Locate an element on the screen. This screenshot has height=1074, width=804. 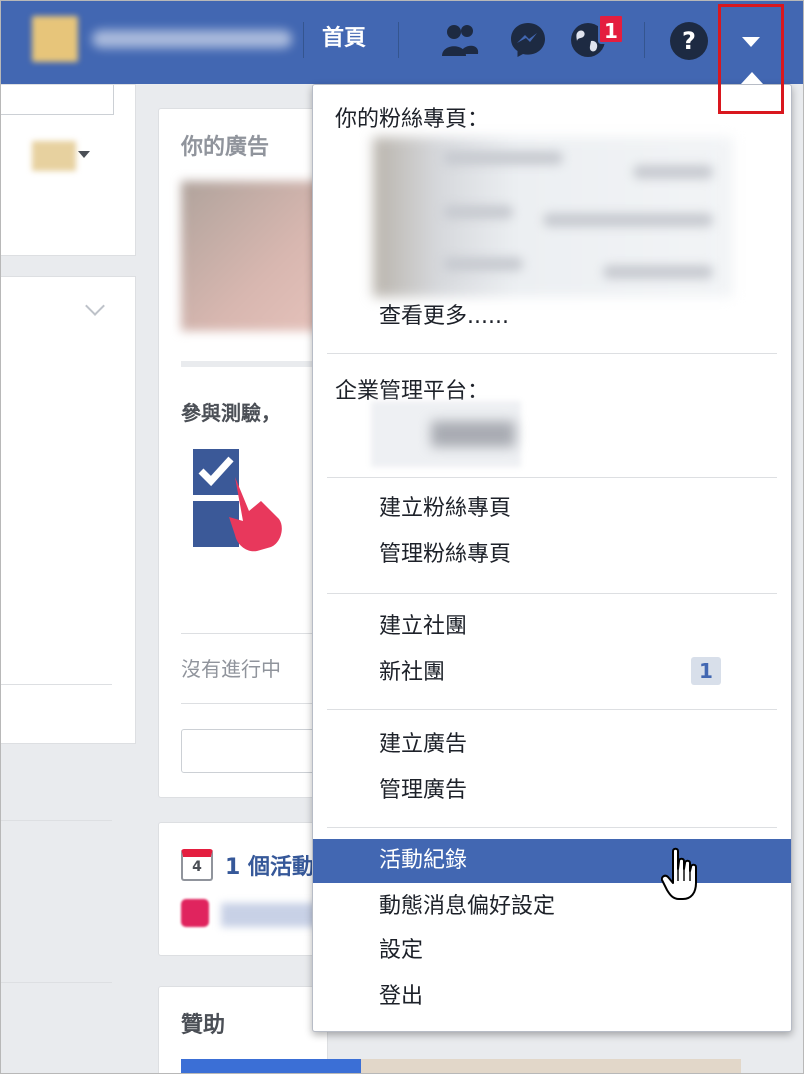
ad-image is located at coordinates (255, 256).